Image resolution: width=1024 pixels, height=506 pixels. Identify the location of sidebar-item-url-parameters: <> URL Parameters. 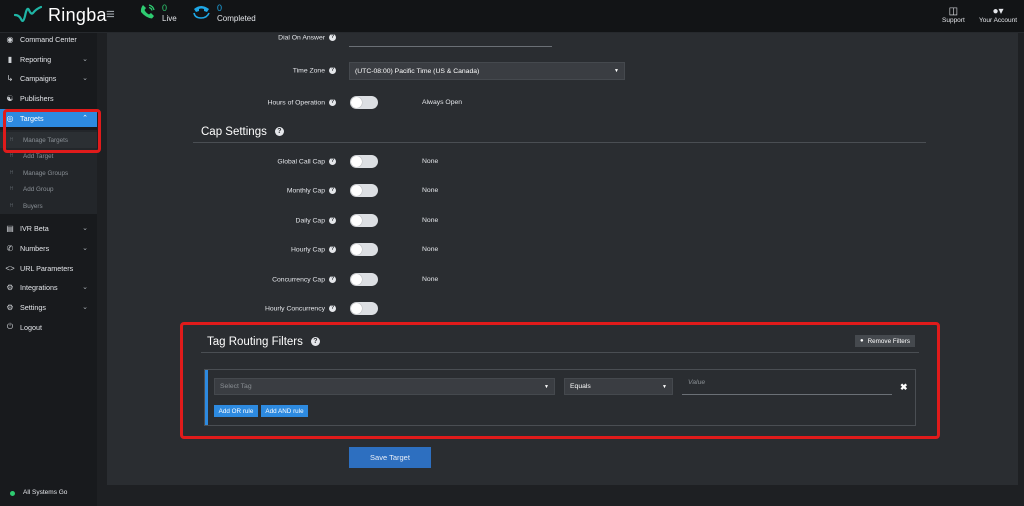
(48, 268).